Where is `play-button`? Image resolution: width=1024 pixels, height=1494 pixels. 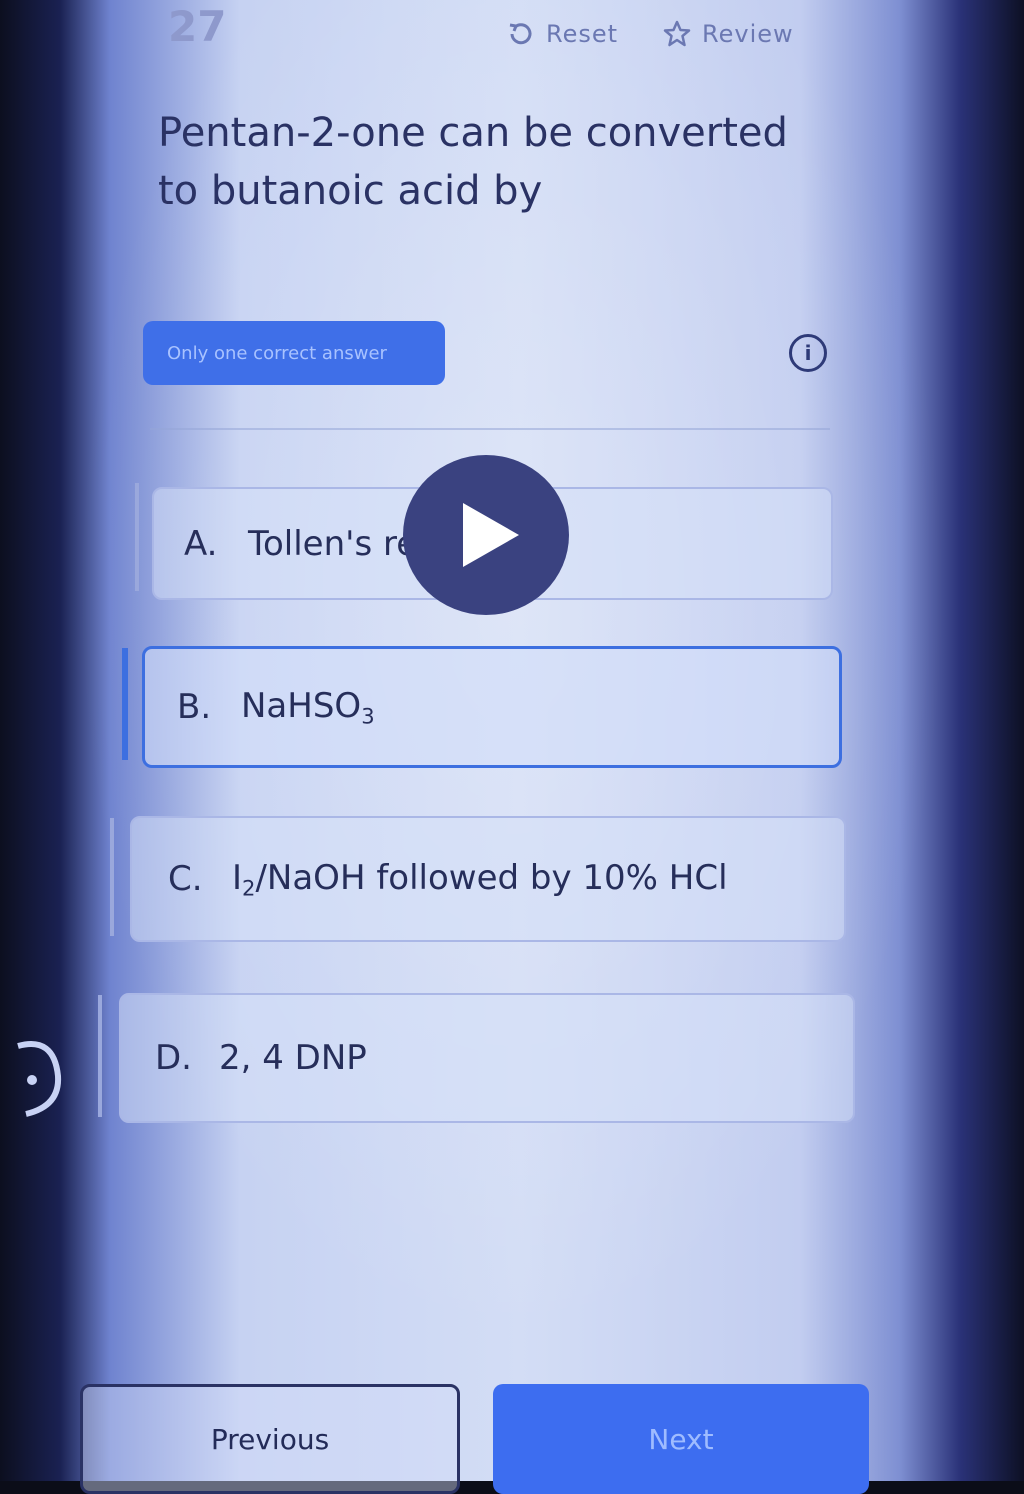
play-button is located at coordinates (486, 535).